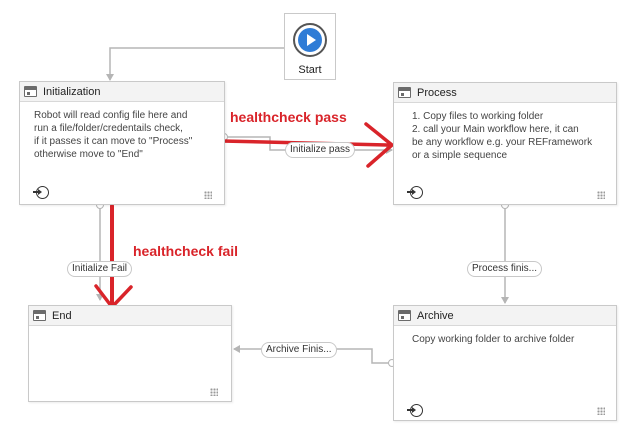 This screenshot has height=424, width=636. Describe the element at coordinates (130, 353) in the screenshot. I see `state-end: End` at that location.